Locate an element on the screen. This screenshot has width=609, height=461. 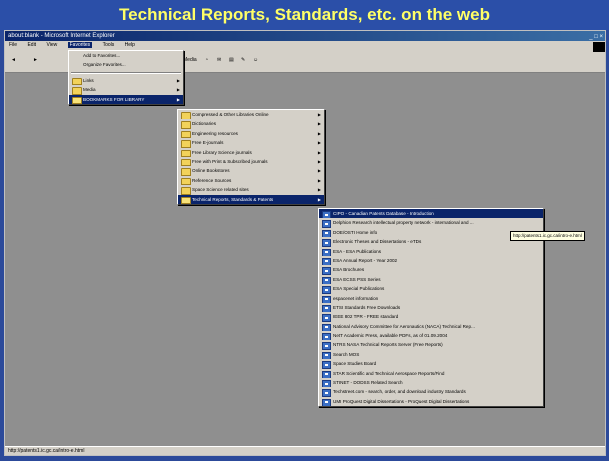
menu-item-label: Technical Reports, Standards & Patents is located at coordinates (233, 199).